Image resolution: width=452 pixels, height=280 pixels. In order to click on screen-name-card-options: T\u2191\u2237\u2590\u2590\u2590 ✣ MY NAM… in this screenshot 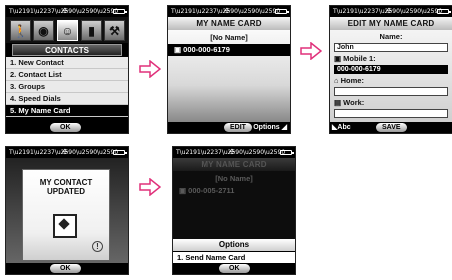, I will do `click(234, 210)`.